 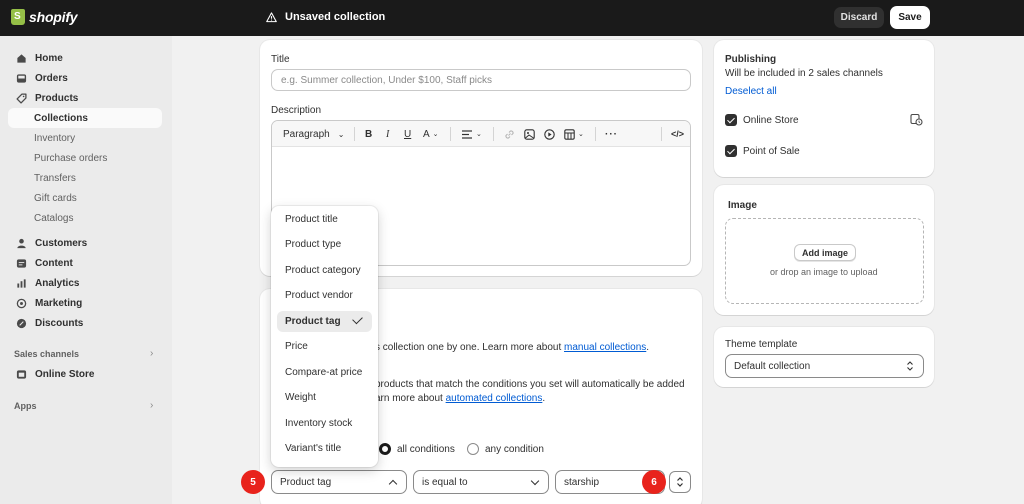 I want to click on chevron-down-icon: ⌄, so click(x=341, y=134).